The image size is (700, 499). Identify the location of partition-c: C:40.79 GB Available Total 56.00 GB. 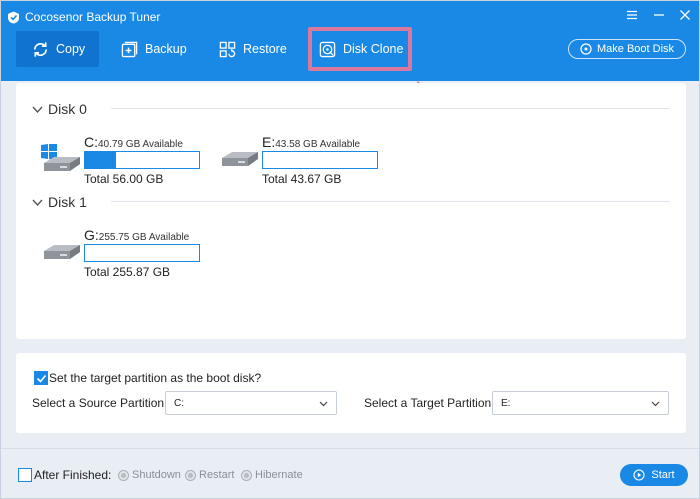
(130, 161).